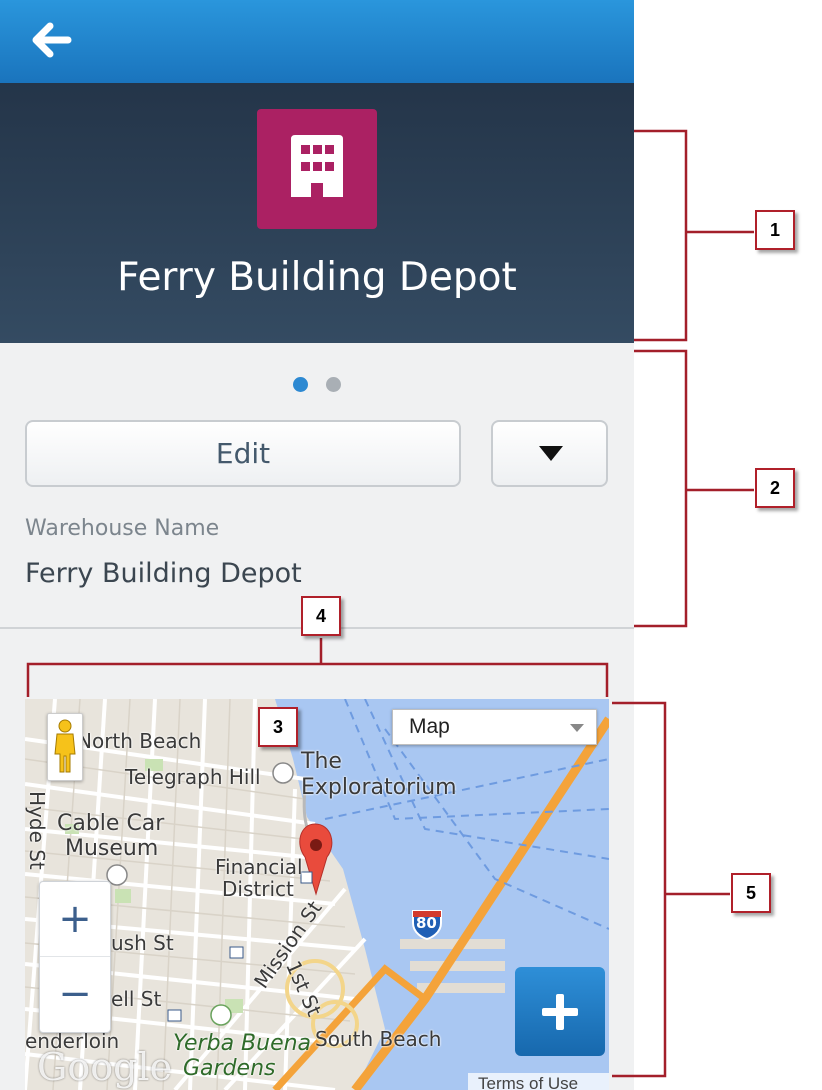 Image resolution: width=822 pixels, height=1090 pixels. Describe the element at coordinates (278, 727) in the screenshot. I see `callout-3: 3` at that location.